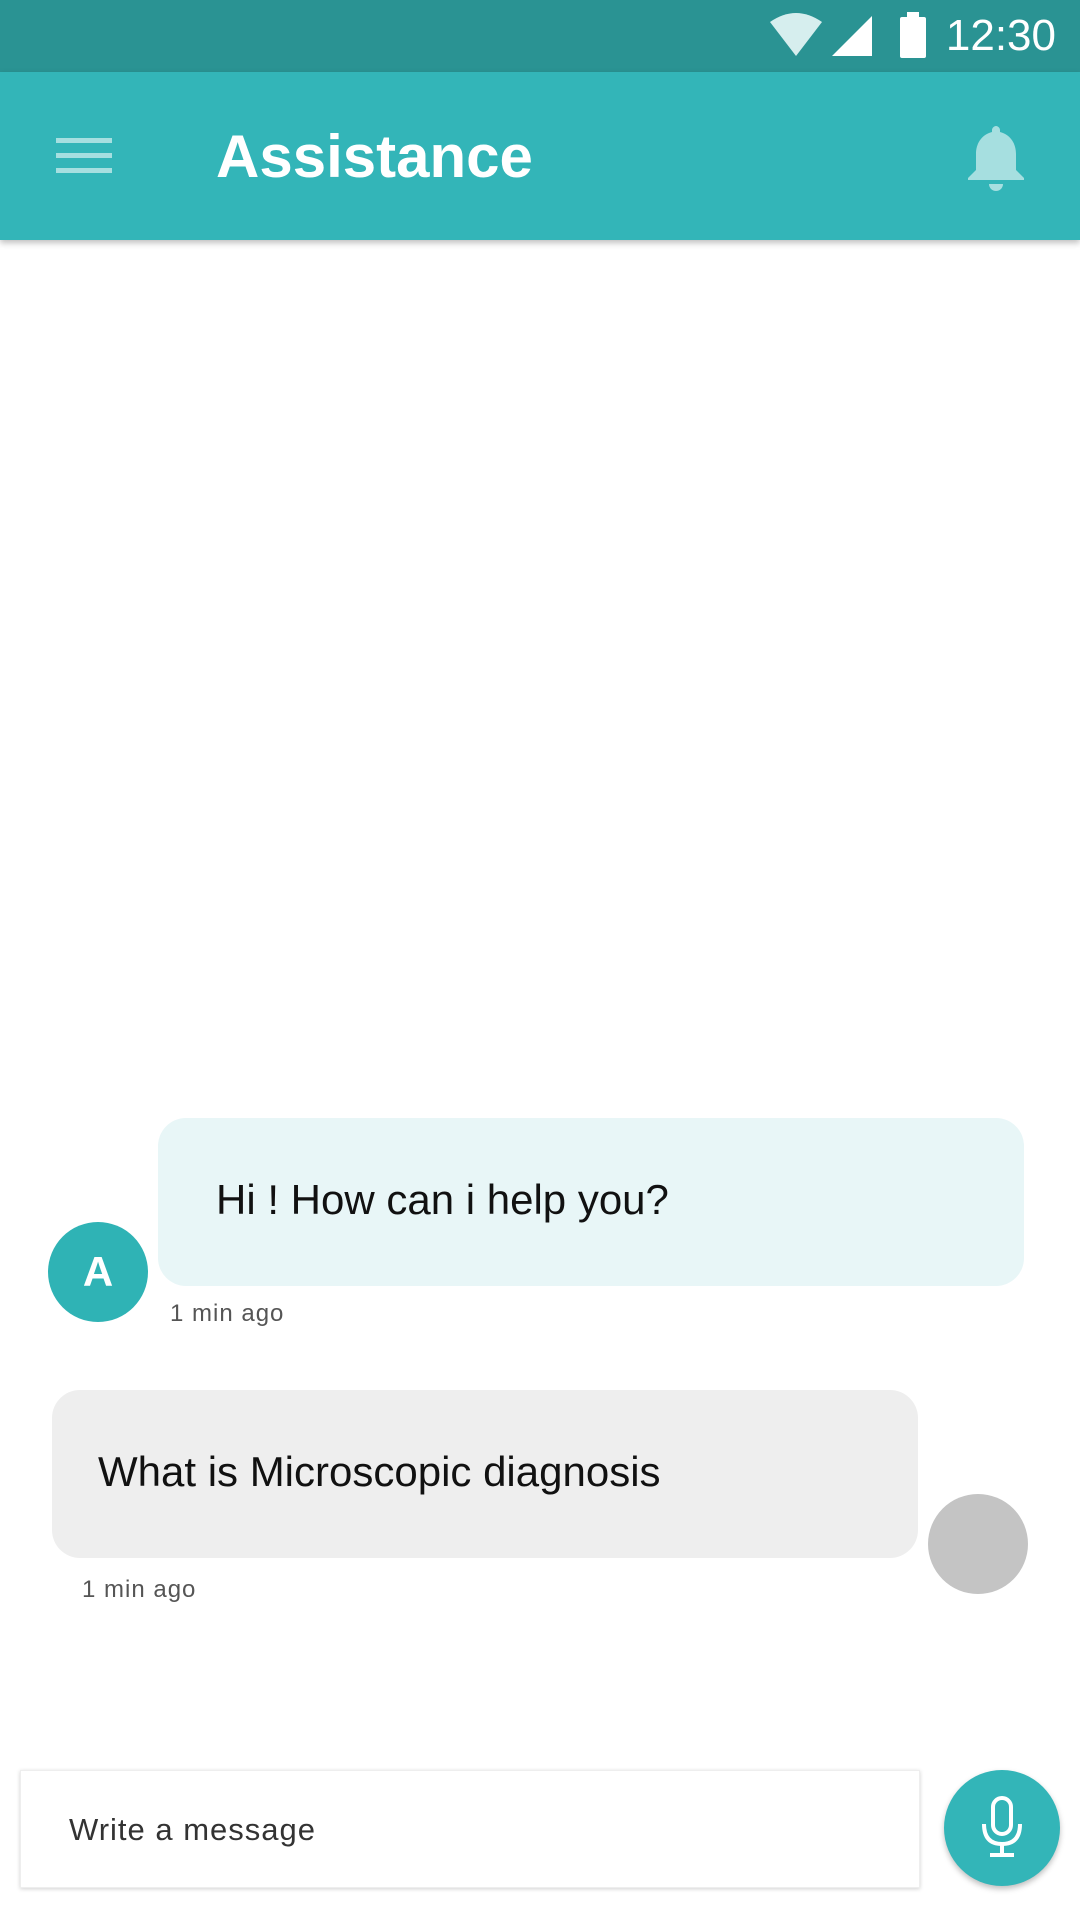  I want to click on message-input, so click(469, 1830).